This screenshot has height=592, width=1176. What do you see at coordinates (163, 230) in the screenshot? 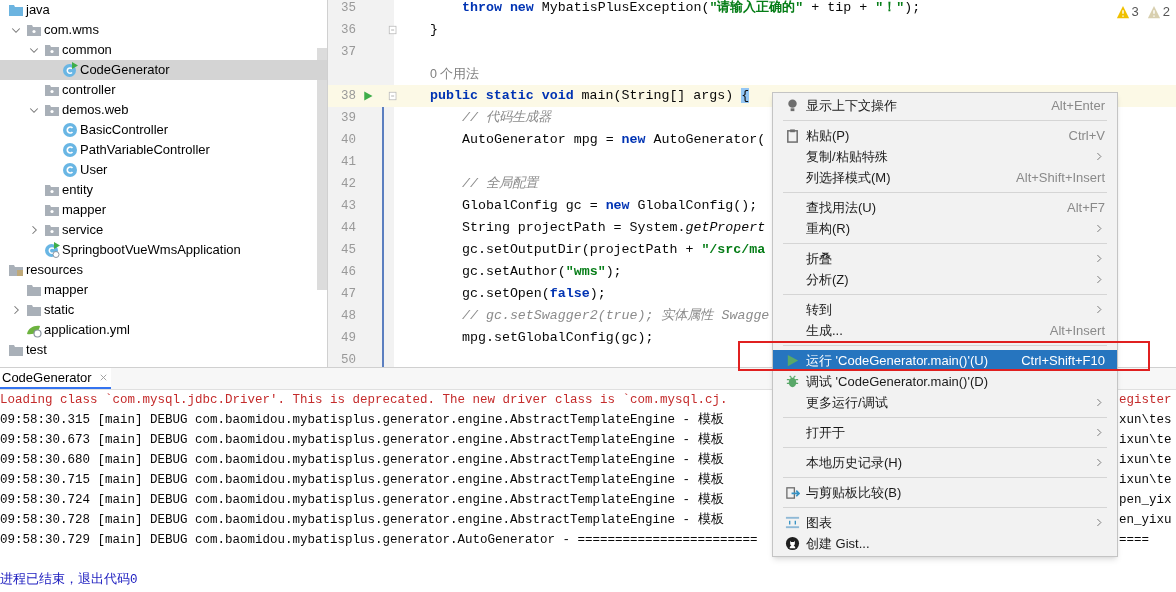
I see `tree-item: service` at bounding box center [163, 230].